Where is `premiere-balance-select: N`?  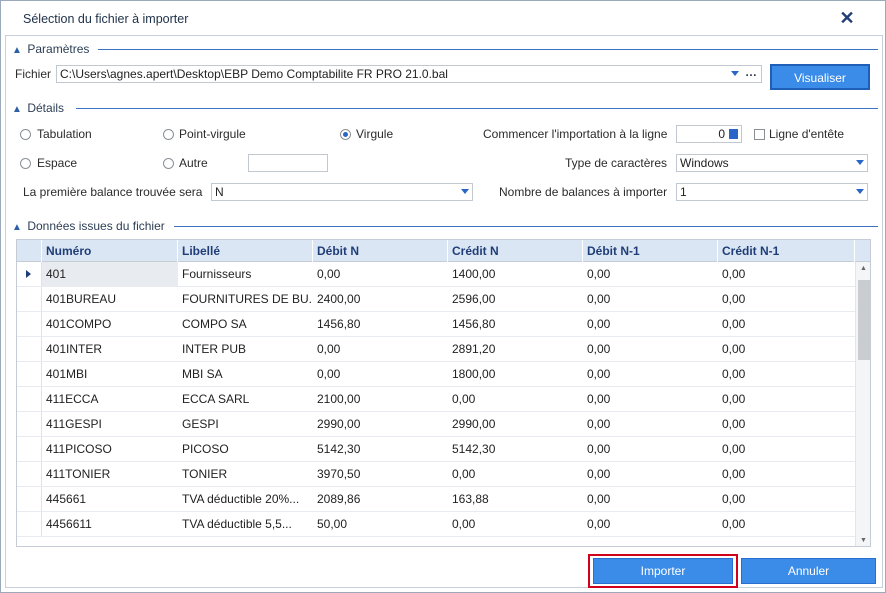 premiere-balance-select: N is located at coordinates (342, 192).